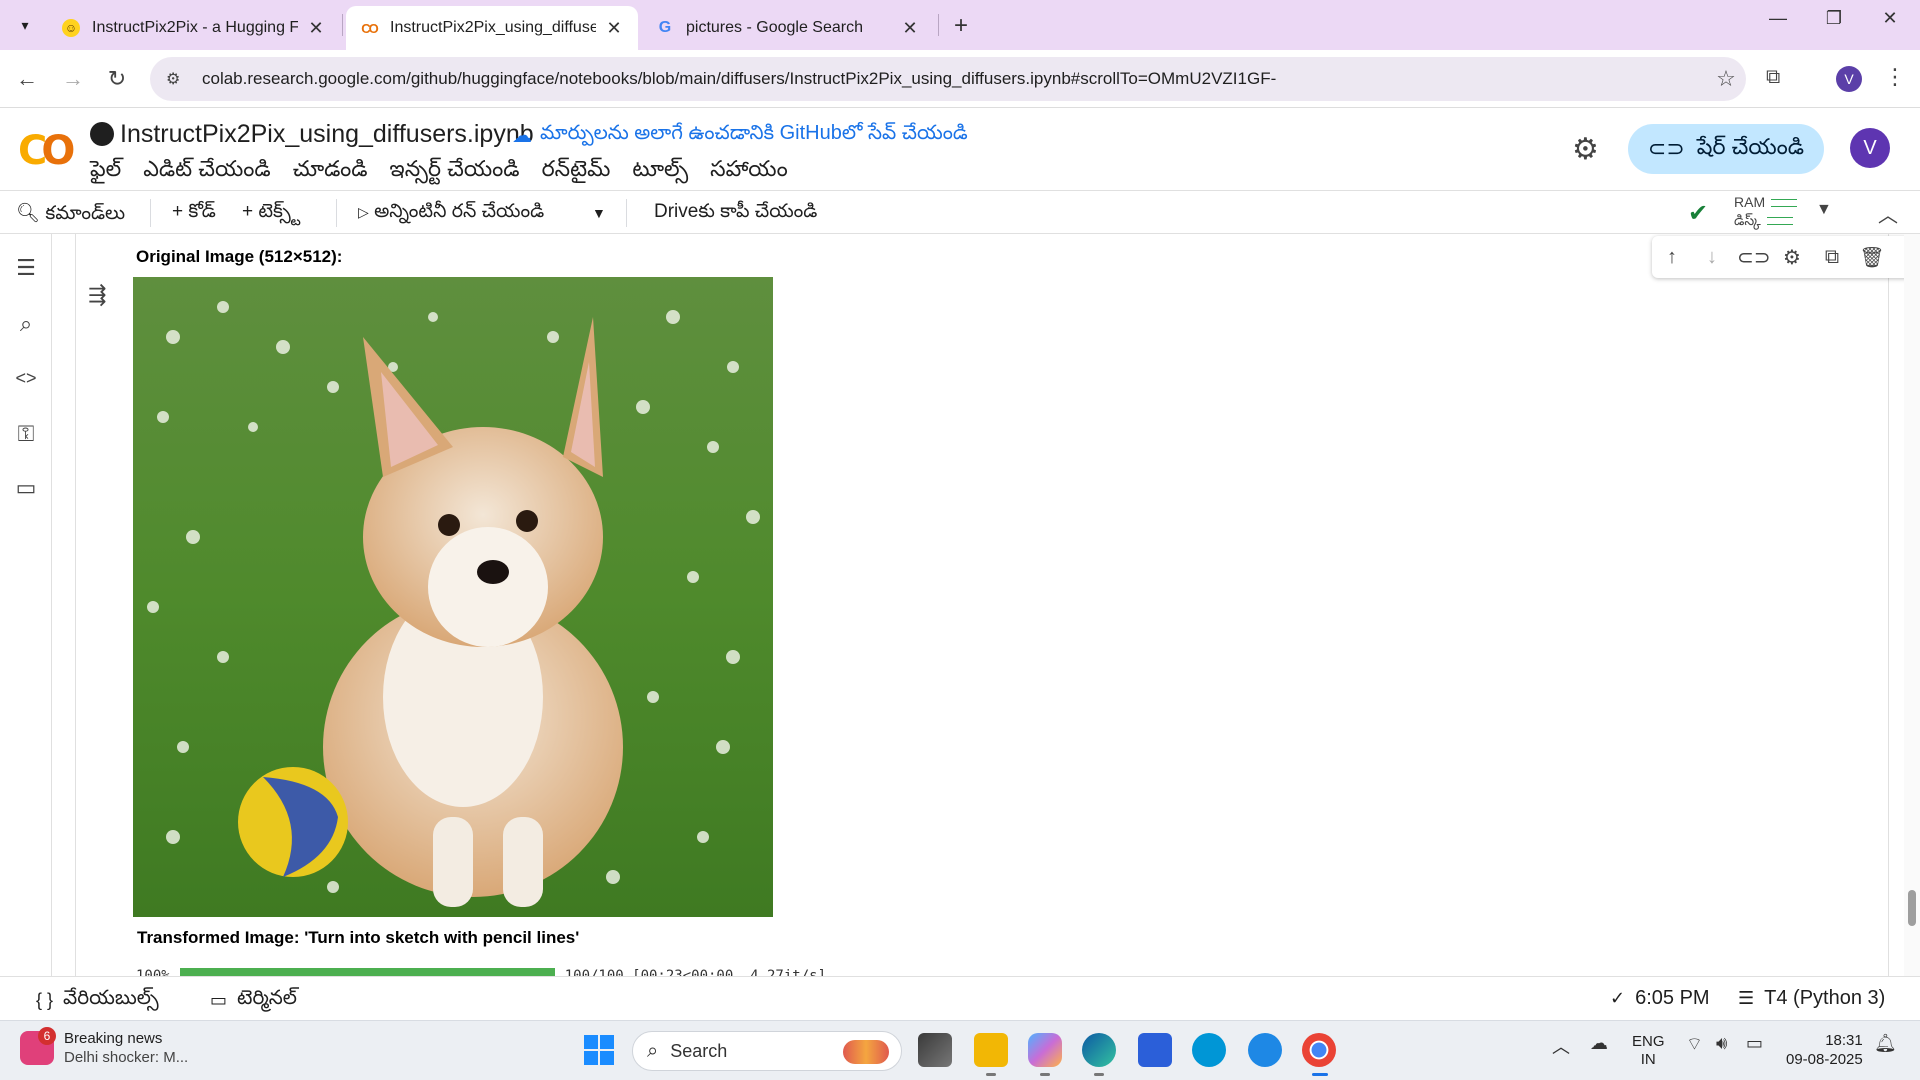 The width and height of the screenshot is (1920, 1080). What do you see at coordinates (599, 1050) in the screenshot?
I see `windows-start-icon` at bounding box center [599, 1050].